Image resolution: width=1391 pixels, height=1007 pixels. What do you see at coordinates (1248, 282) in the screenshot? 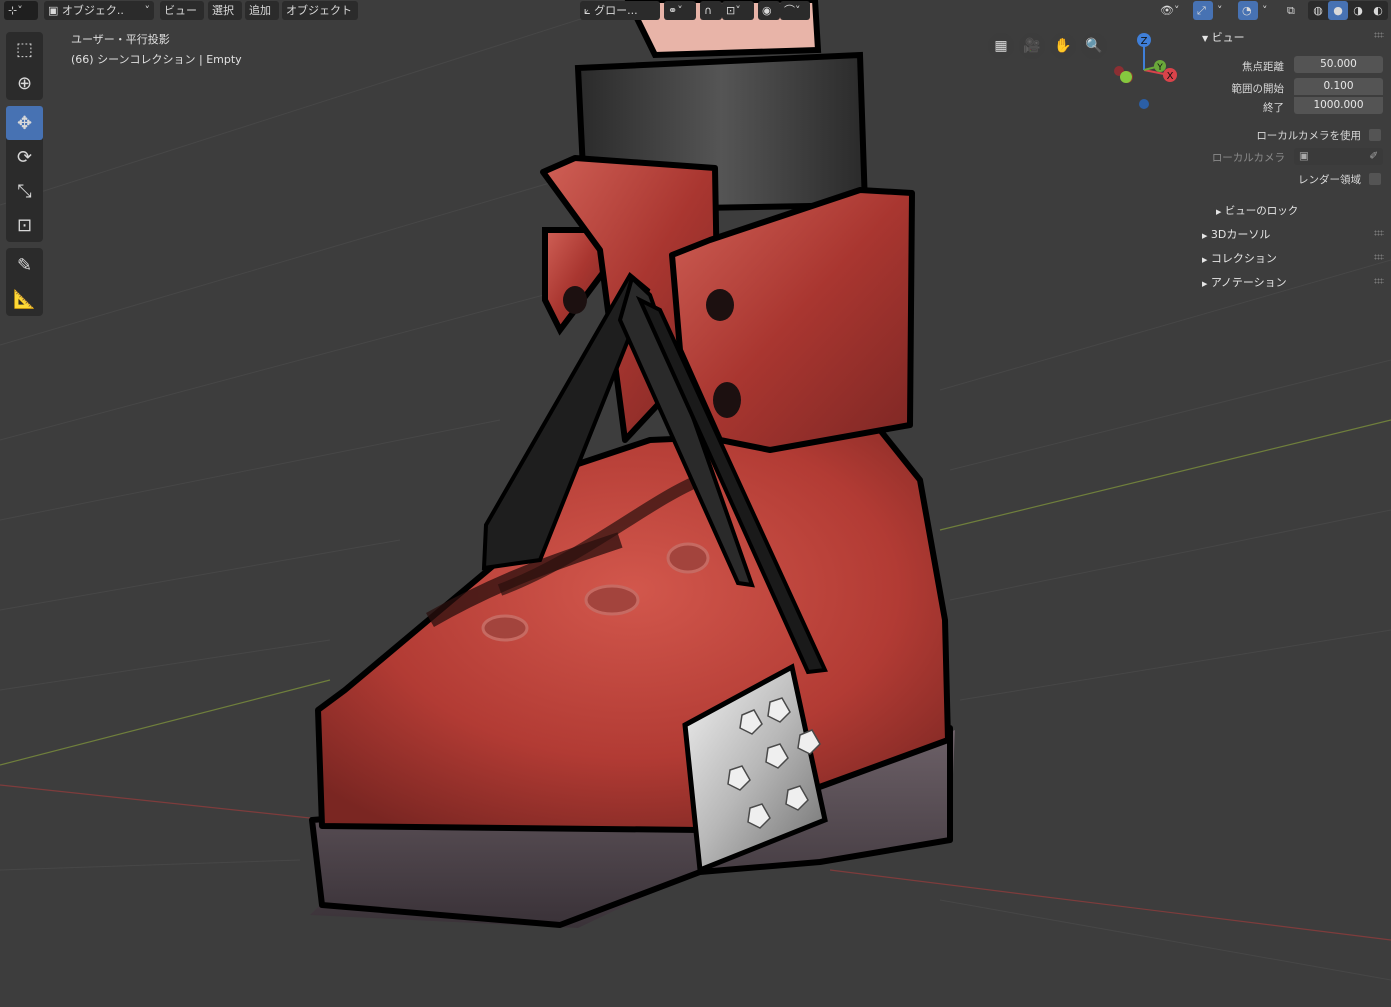
I see `panel-annotation-label: アノテーション` at bounding box center [1248, 282].